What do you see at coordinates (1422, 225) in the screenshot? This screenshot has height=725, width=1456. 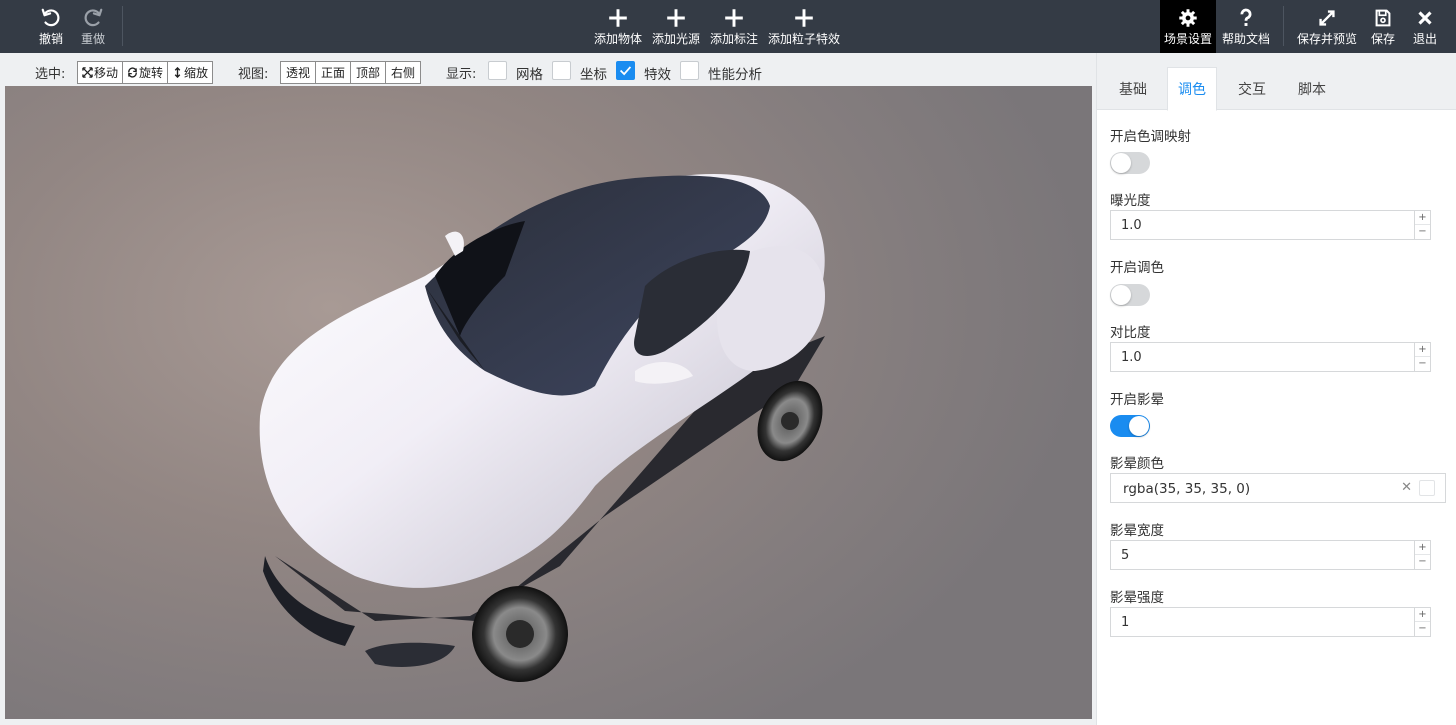 I see `exposure-stepper: + −` at bounding box center [1422, 225].